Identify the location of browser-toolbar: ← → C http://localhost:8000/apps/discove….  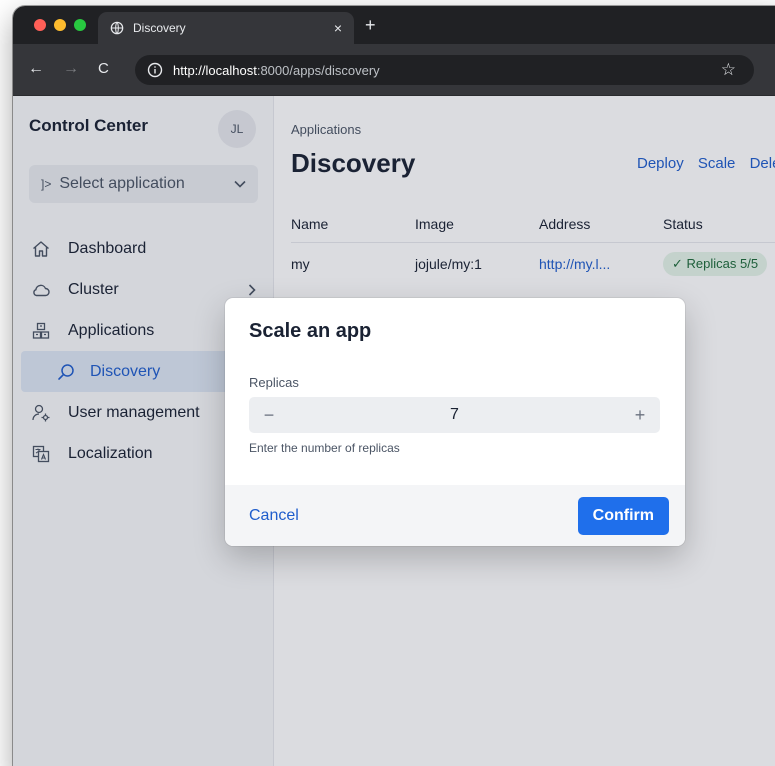
(394, 70).